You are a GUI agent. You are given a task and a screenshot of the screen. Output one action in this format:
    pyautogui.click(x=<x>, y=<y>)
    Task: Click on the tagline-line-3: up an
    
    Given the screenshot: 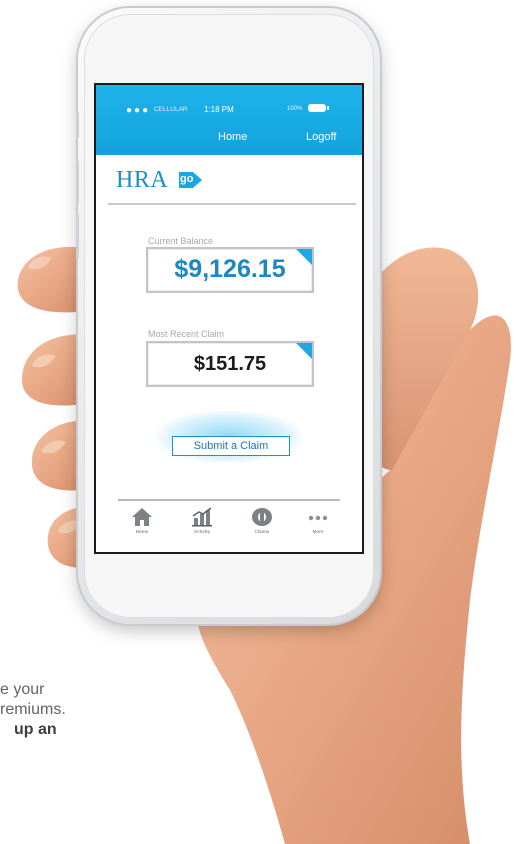 What is the action you would take?
    pyautogui.click(x=35, y=729)
    